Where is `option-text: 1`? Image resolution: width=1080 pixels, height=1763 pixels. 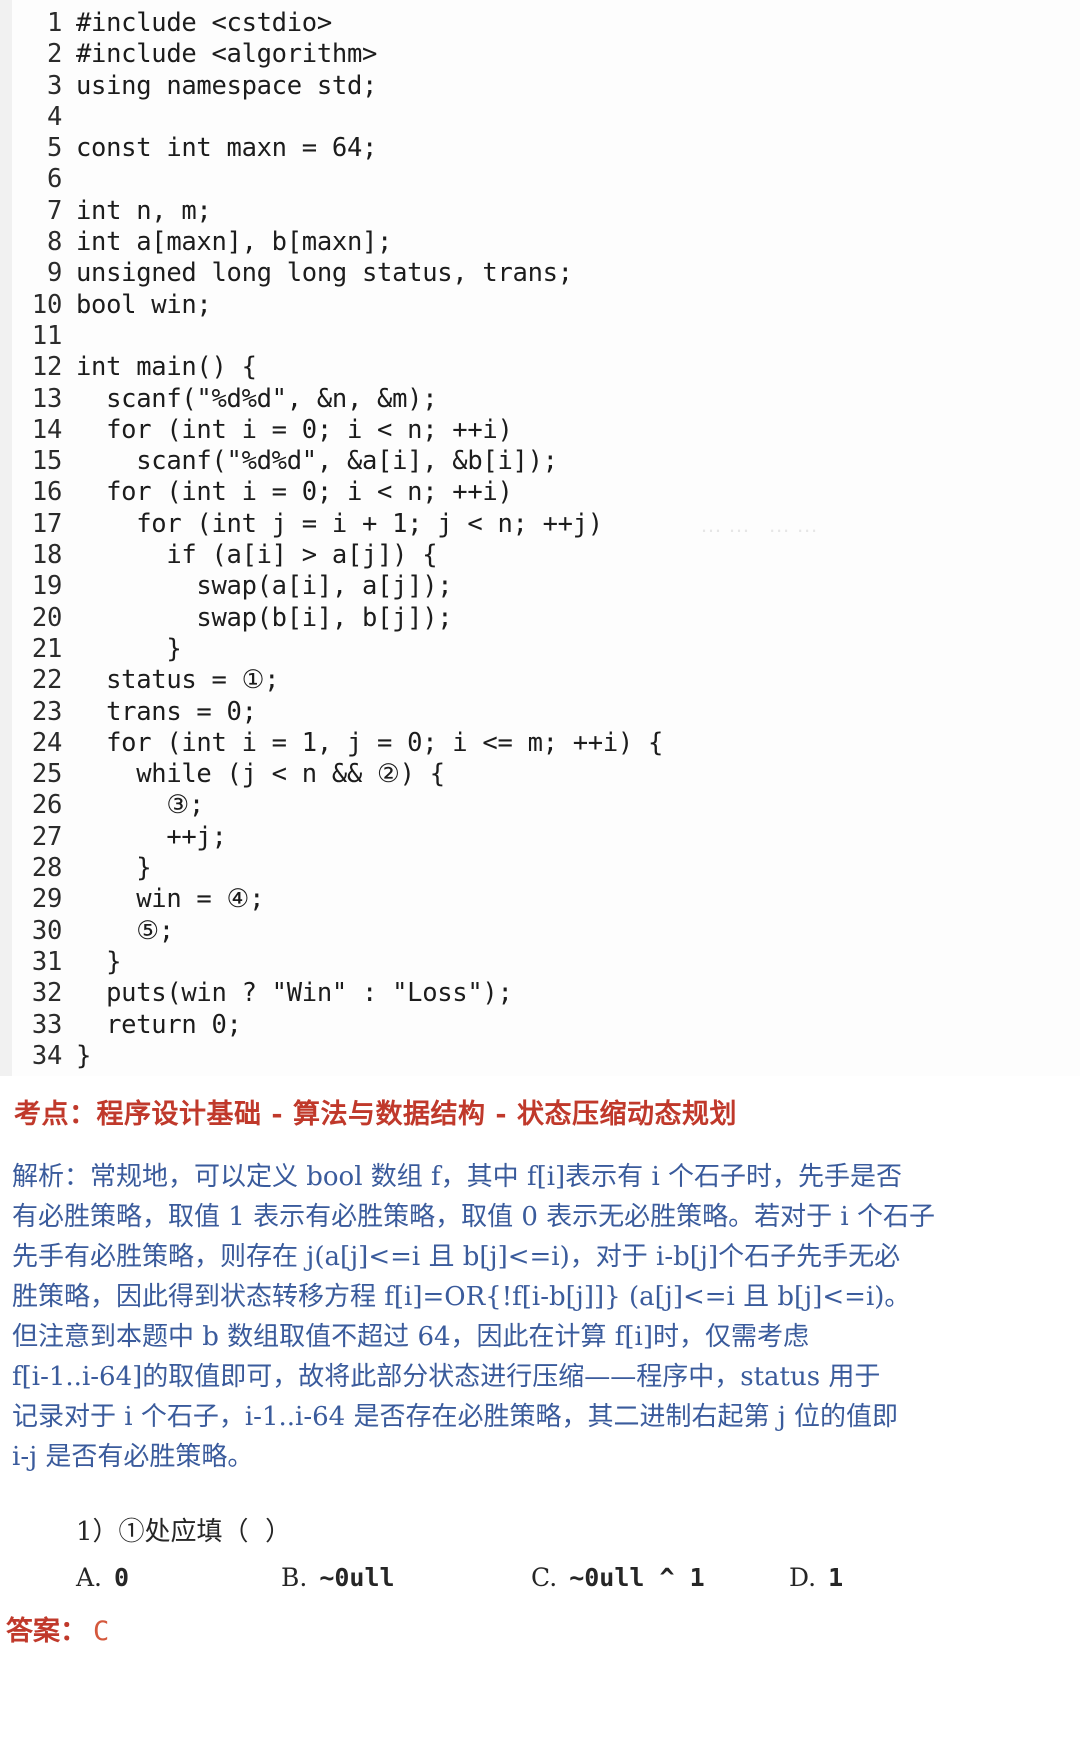
option-text: 1 is located at coordinates (836, 1578).